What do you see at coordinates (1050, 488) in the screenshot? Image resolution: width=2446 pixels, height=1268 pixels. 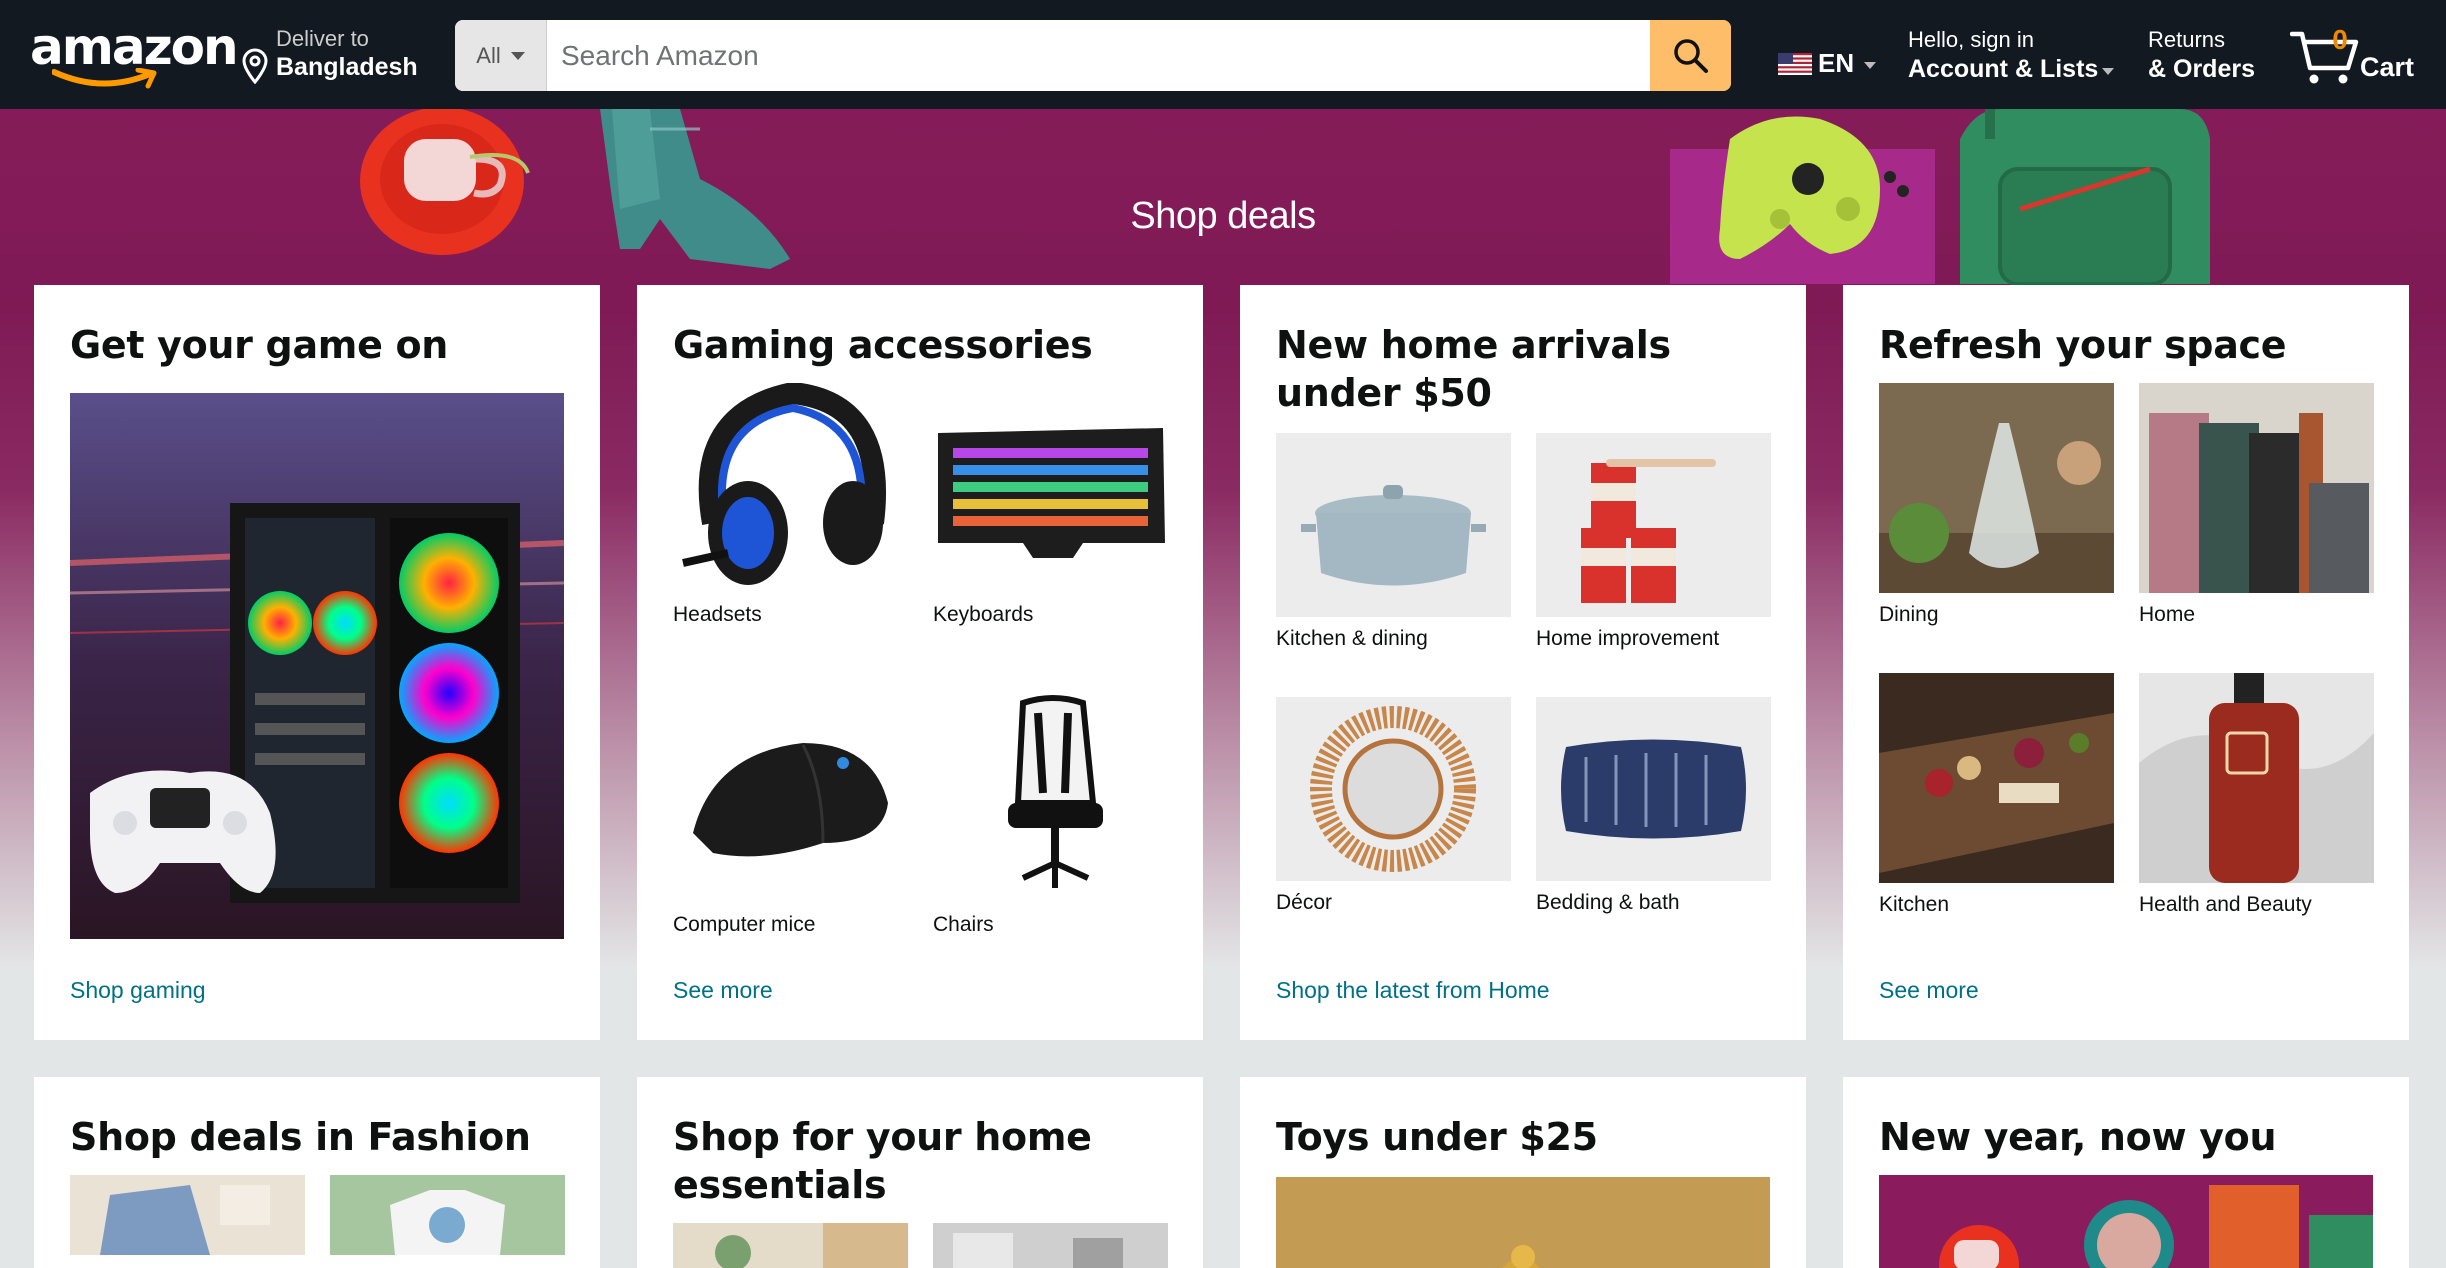 I see `keyboard-image` at bounding box center [1050, 488].